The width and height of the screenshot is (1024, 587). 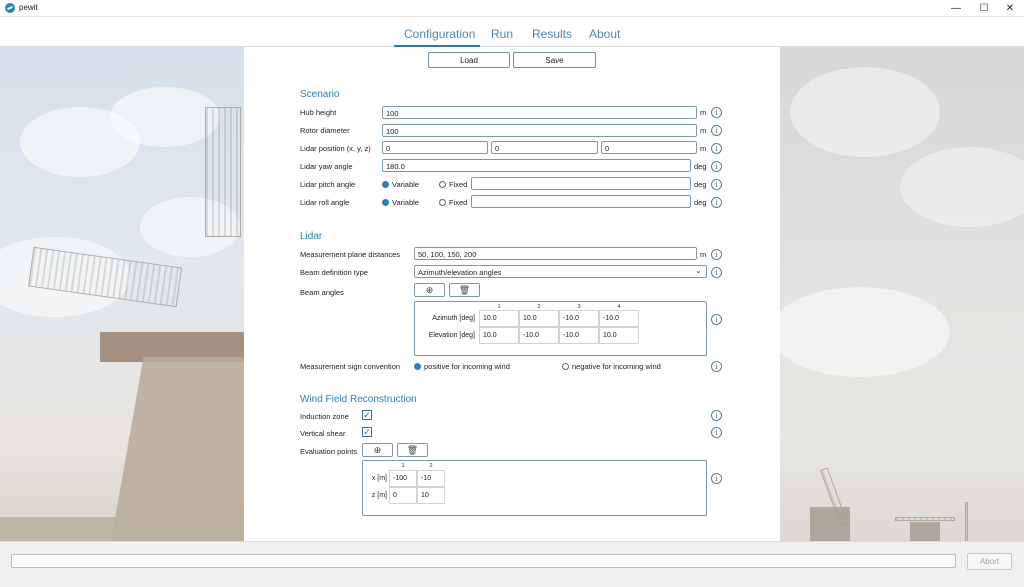 I want to click on pitch-fixed-label: Fixed, so click(x=458, y=184).